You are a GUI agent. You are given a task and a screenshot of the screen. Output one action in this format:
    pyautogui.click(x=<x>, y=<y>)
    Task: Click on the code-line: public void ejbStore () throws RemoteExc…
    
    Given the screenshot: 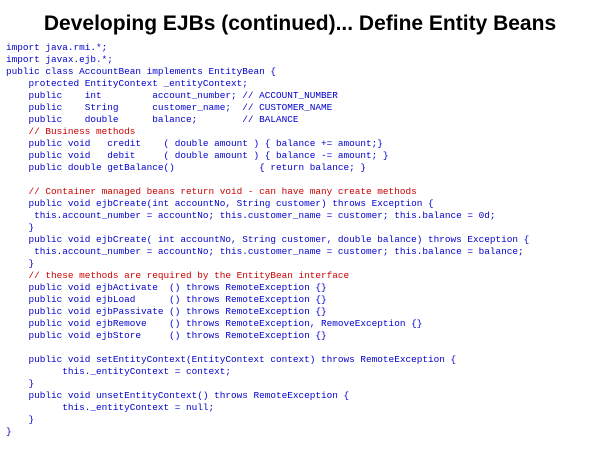 What is the action you would take?
    pyautogui.click(x=166, y=335)
    